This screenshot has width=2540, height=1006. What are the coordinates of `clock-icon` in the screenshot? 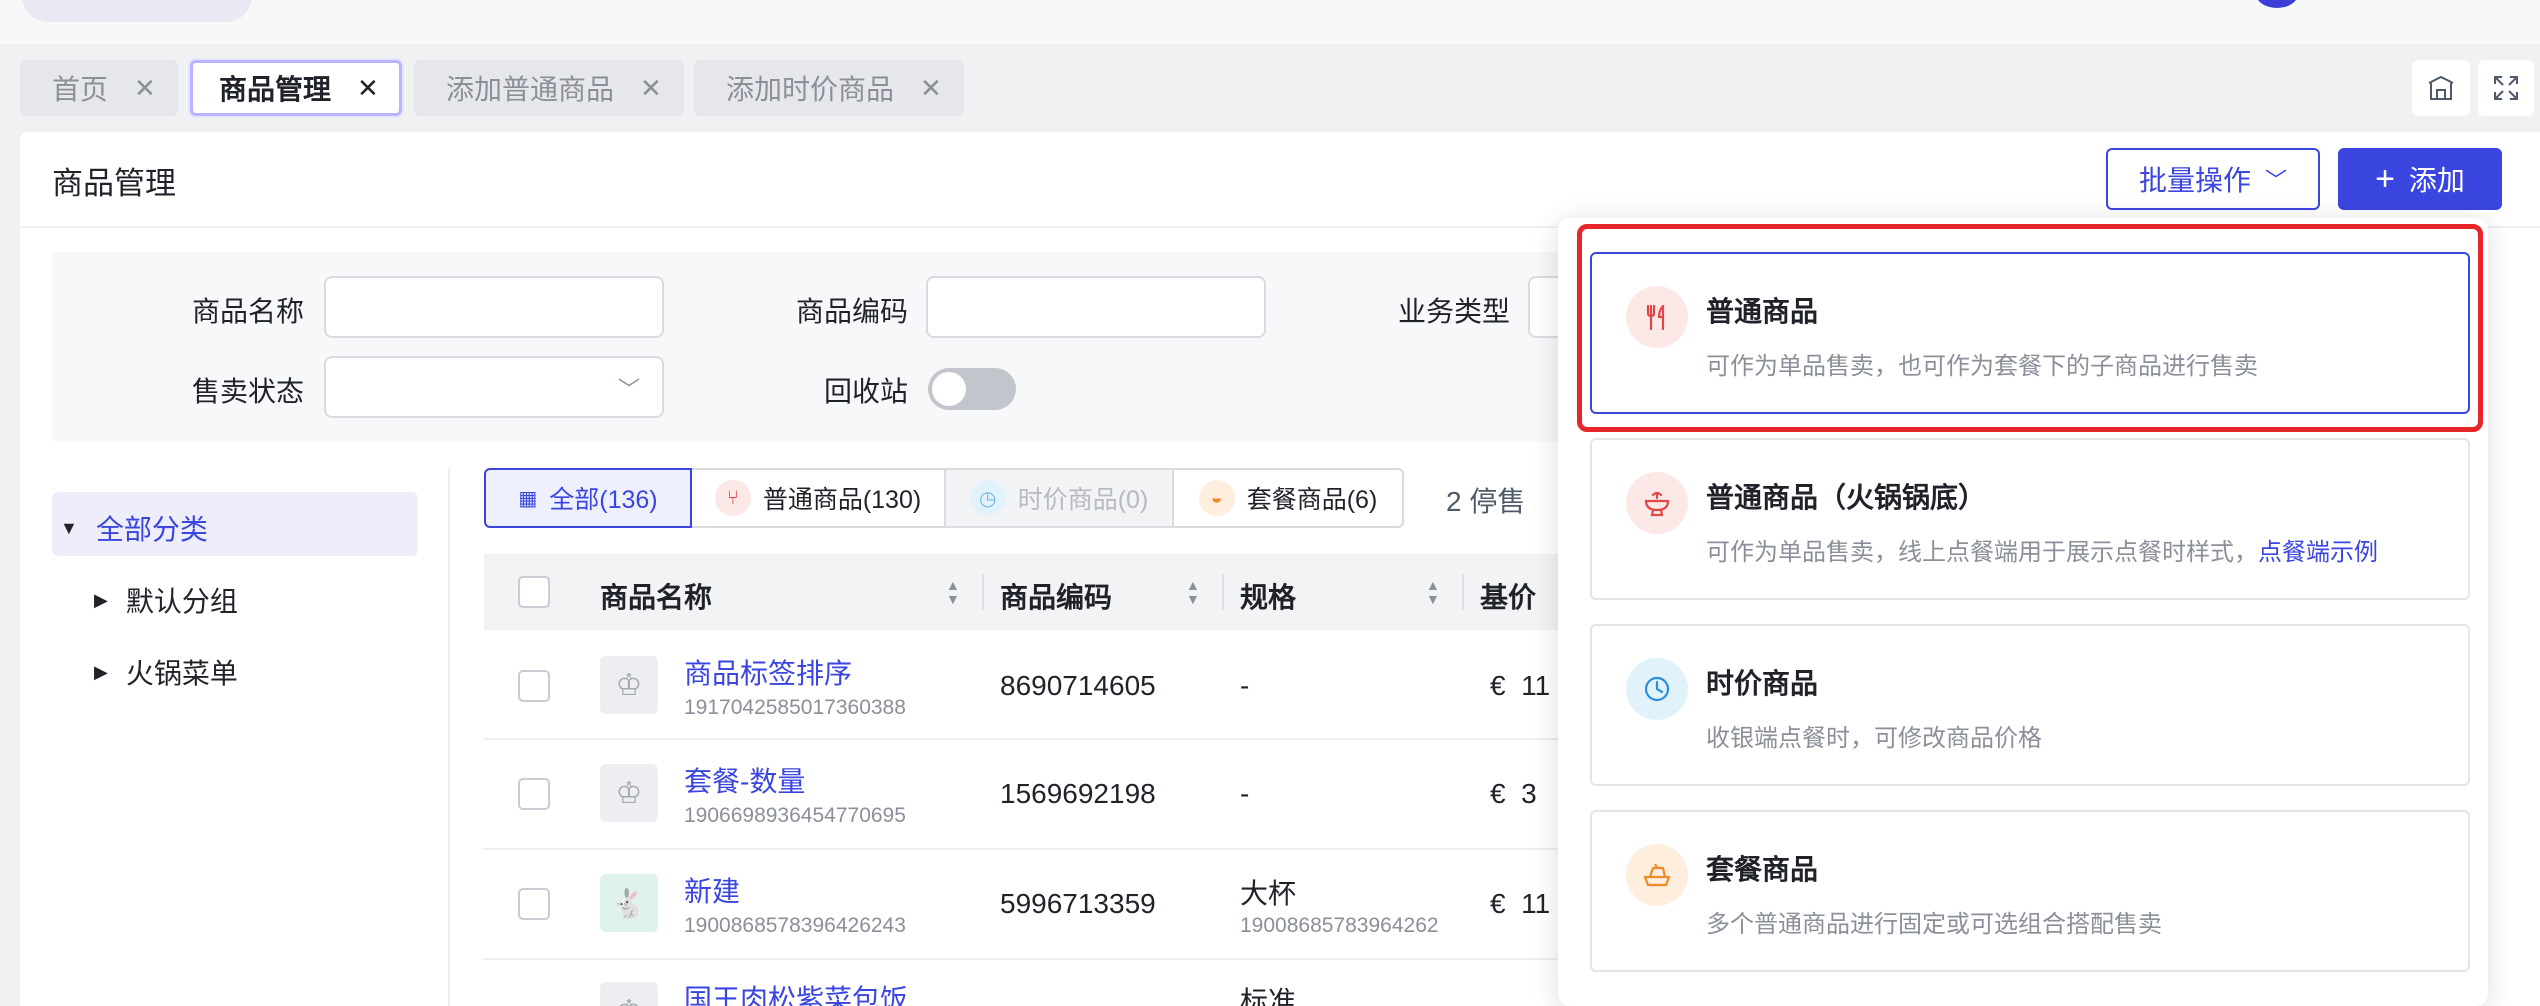 It's located at (1657, 689).